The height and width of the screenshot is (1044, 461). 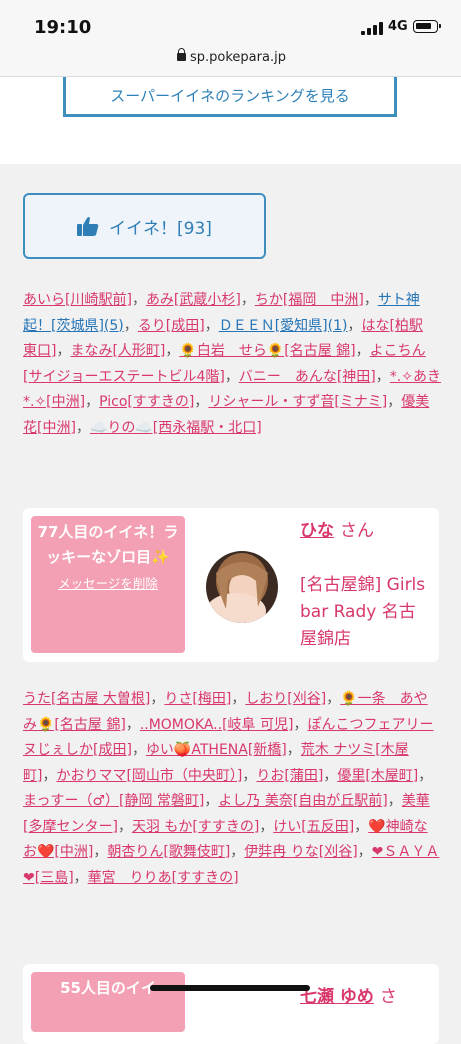 What do you see at coordinates (63, 27) in the screenshot?
I see `status-time: 19:10` at bounding box center [63, 27].